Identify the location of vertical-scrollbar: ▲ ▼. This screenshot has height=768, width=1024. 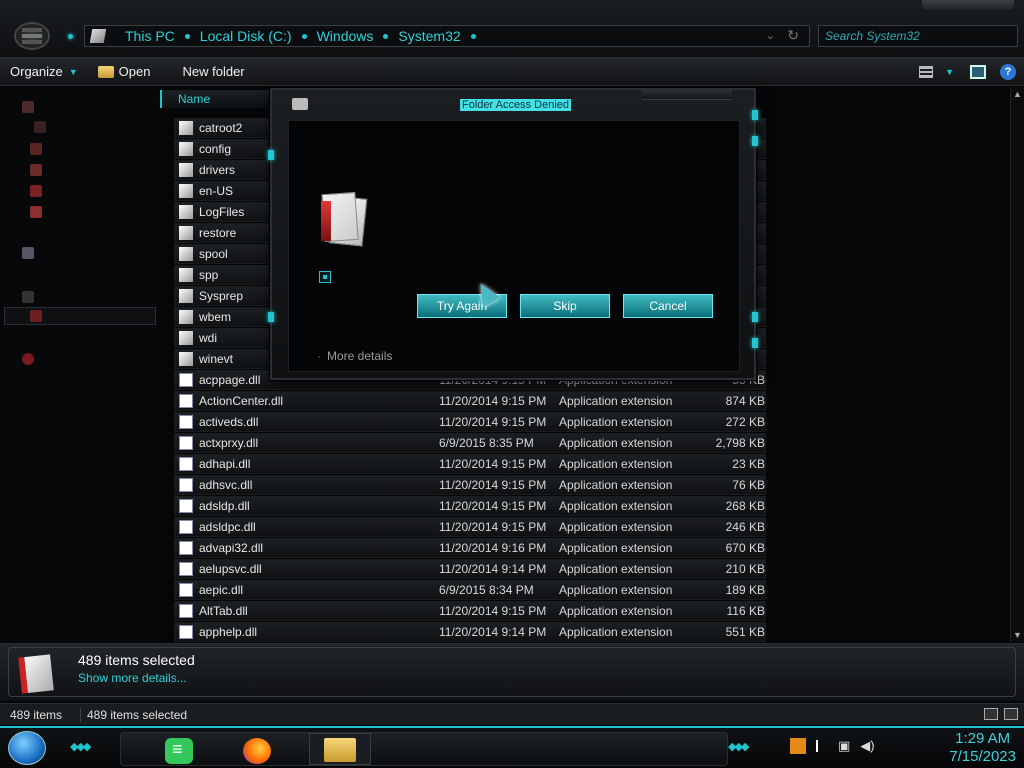
(1017, 364).